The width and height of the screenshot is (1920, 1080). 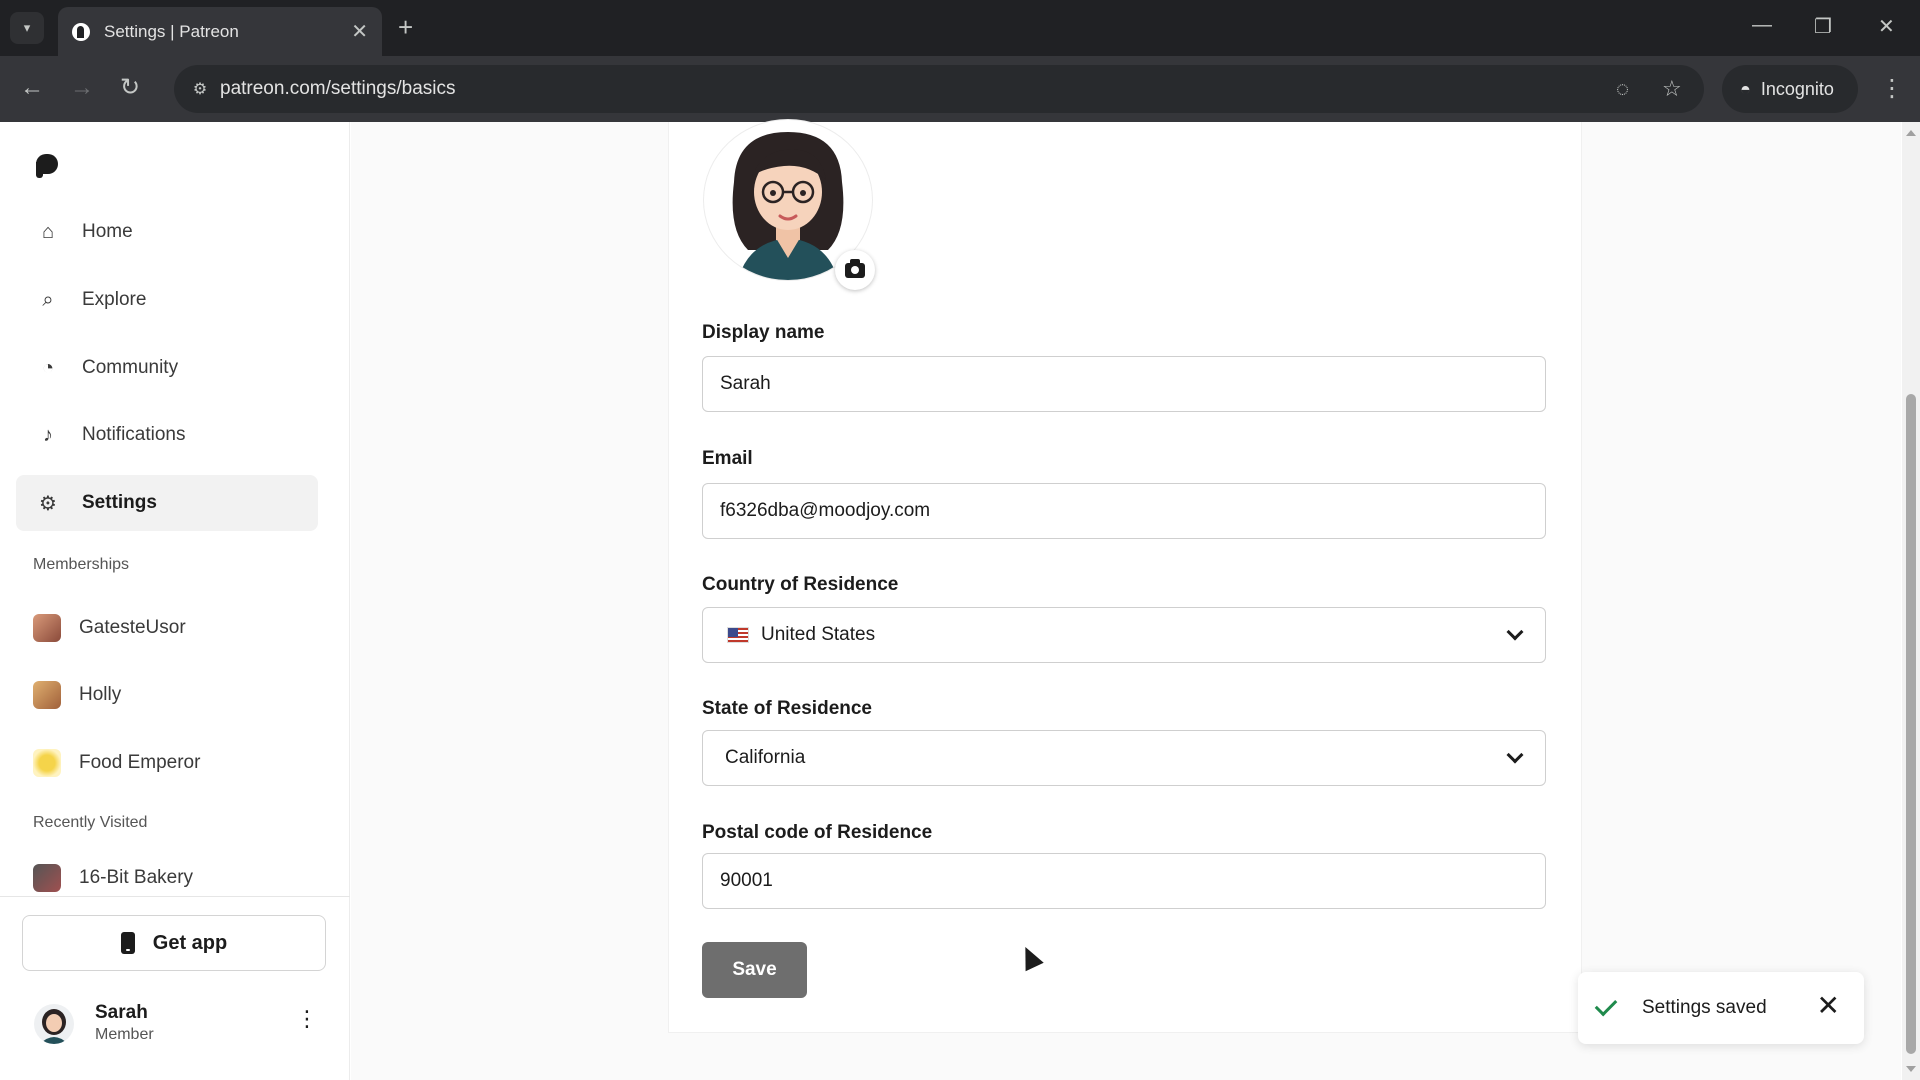 What do you see at coordinates (1797, 88) in the screenshot?
I see `incognito-label: Incognito` at bounding box center [1797, 88].